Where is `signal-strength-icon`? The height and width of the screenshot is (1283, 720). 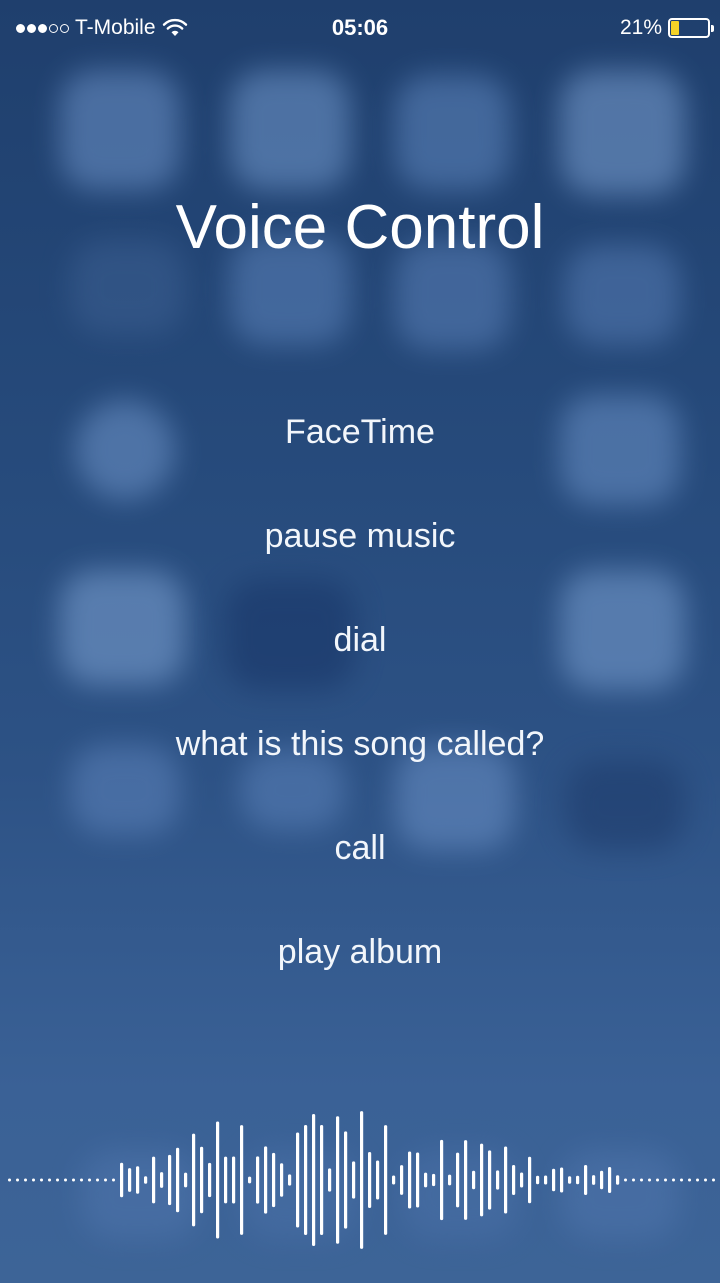 signal-strength-icon is located at coordinates (42, 28).